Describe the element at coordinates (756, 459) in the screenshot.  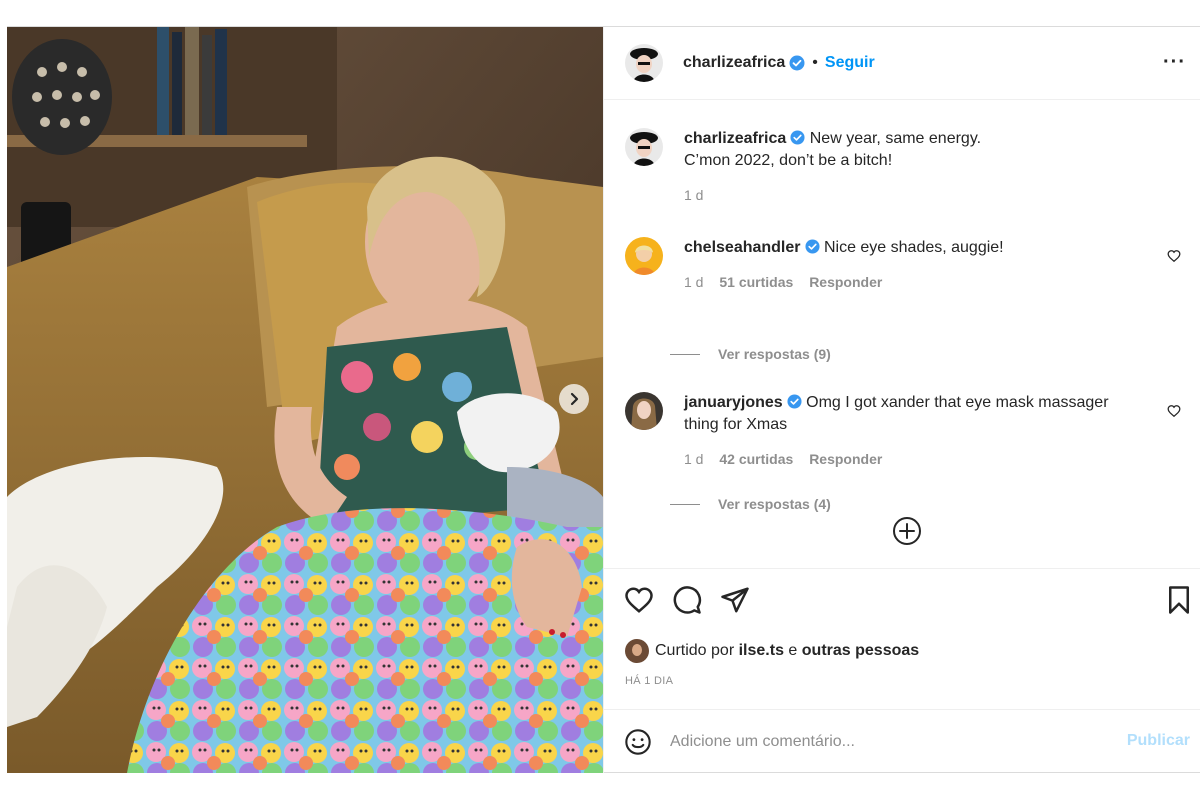
I see `comment-likes: 42 curtidas` at that location.